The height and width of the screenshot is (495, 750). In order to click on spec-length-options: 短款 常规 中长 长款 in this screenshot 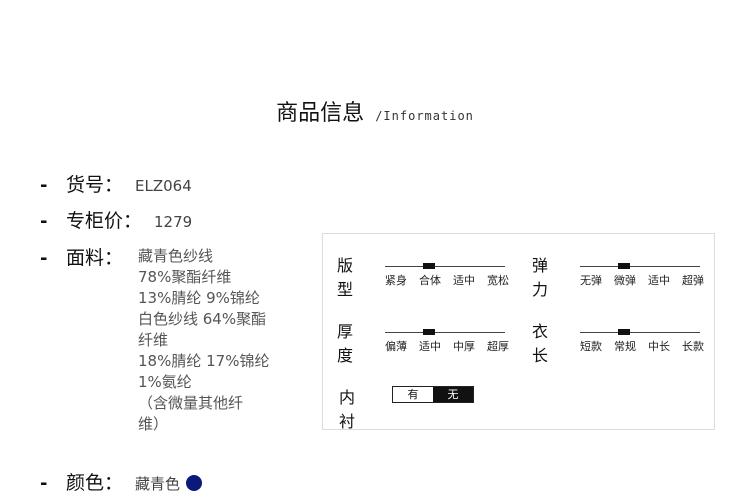, I will do `click(642, 346)`.